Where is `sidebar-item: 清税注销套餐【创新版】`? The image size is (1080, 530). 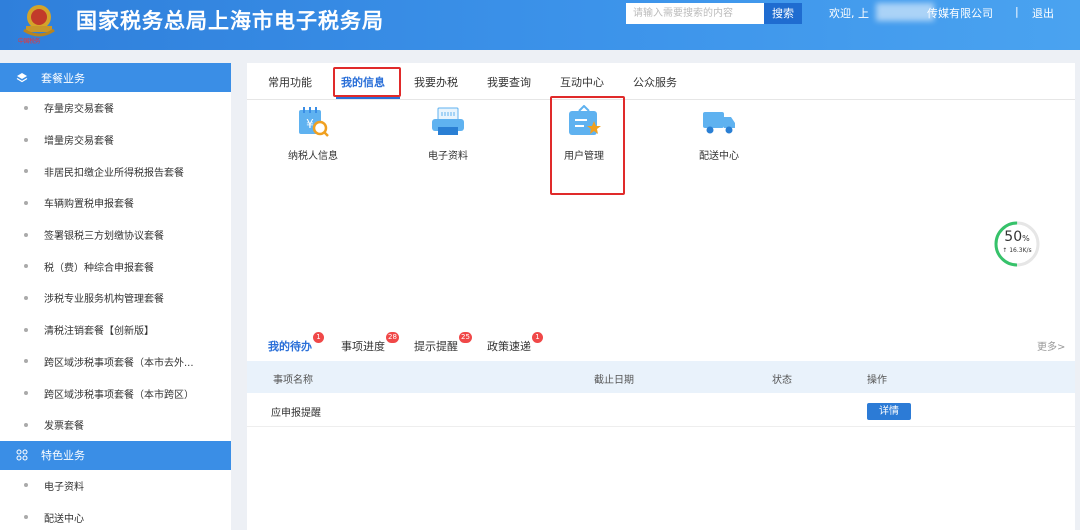
sidebar-item: 清税注销套餐【创新版】 is located at coordinates (115, 330).